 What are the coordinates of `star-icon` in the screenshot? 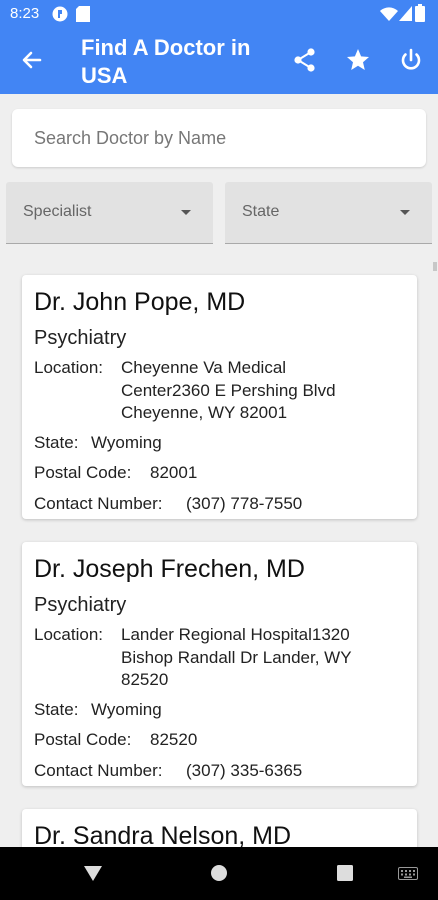 It's located at (358, 60).